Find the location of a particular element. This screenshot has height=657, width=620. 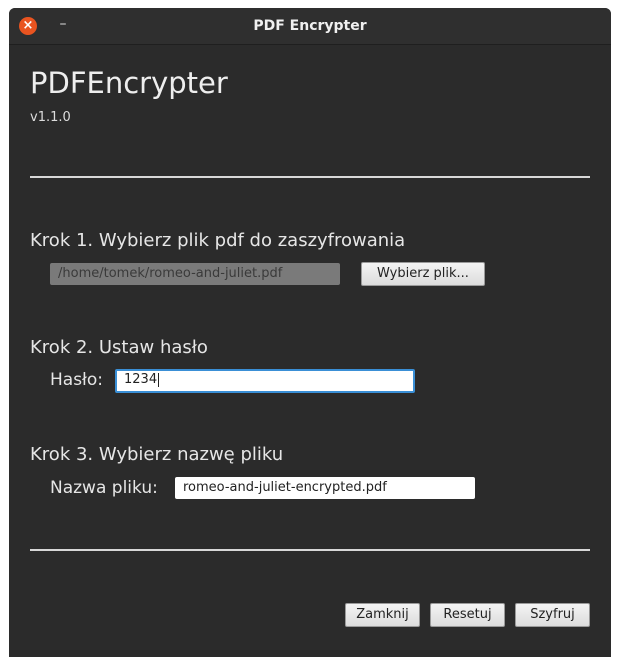

minimize-window-icon: – is located at coordinates (63, 24).